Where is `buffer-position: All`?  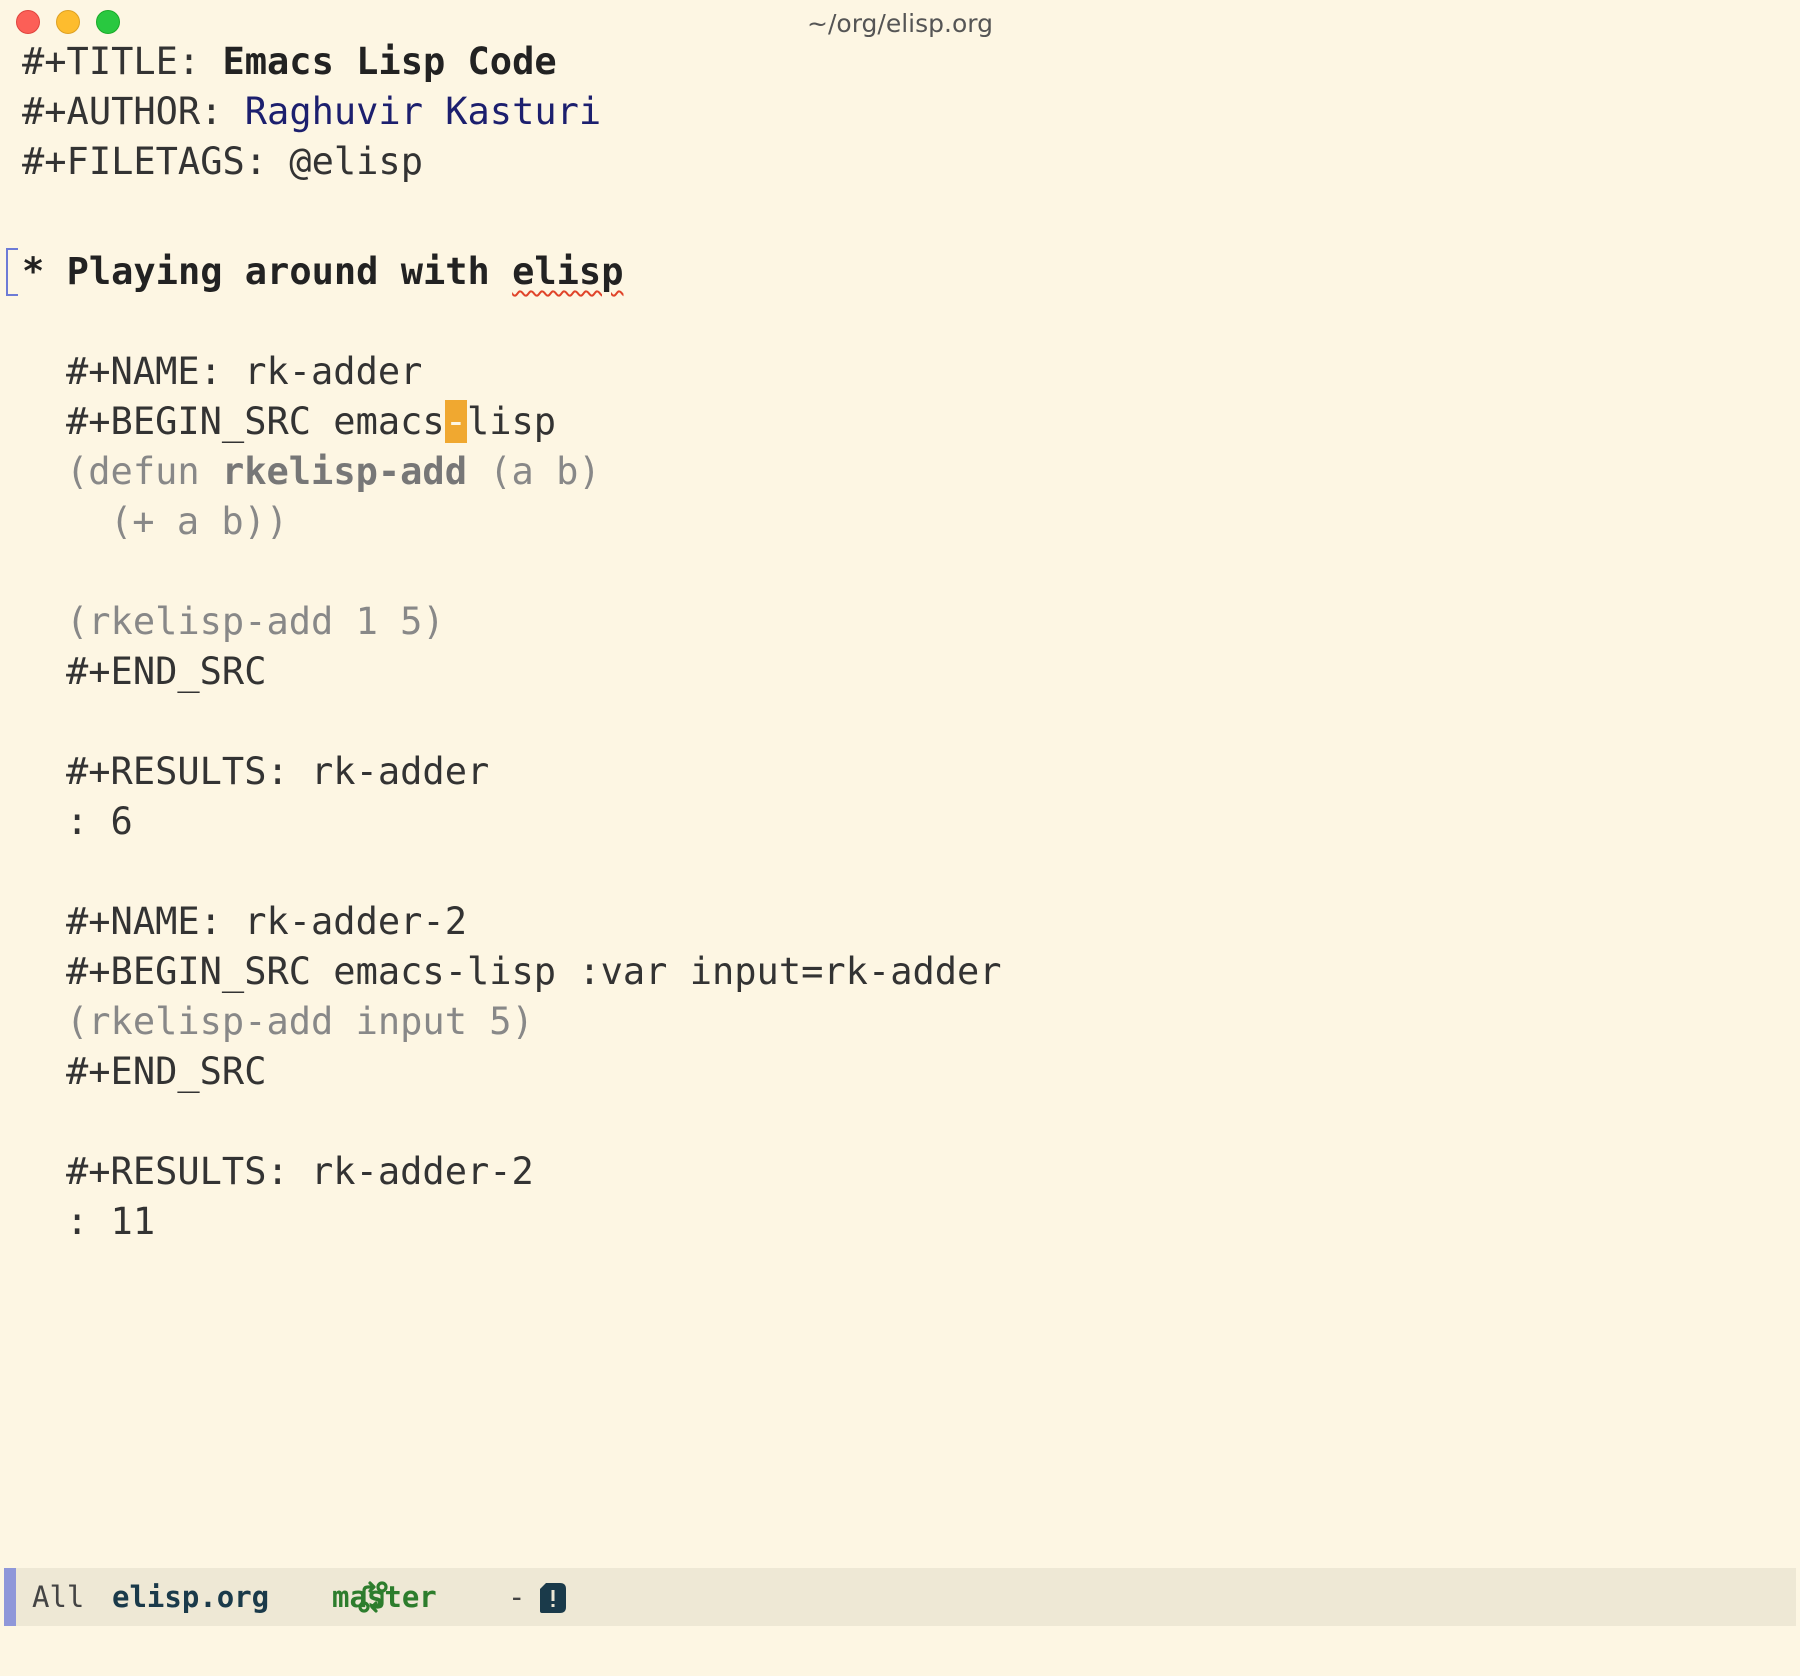
buffer-position: All is located at coordinates (58, 1597).